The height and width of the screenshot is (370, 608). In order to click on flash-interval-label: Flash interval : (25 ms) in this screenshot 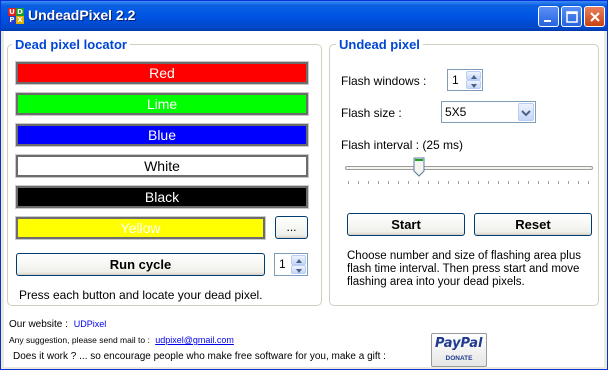, I will do `click(402, 145)`.